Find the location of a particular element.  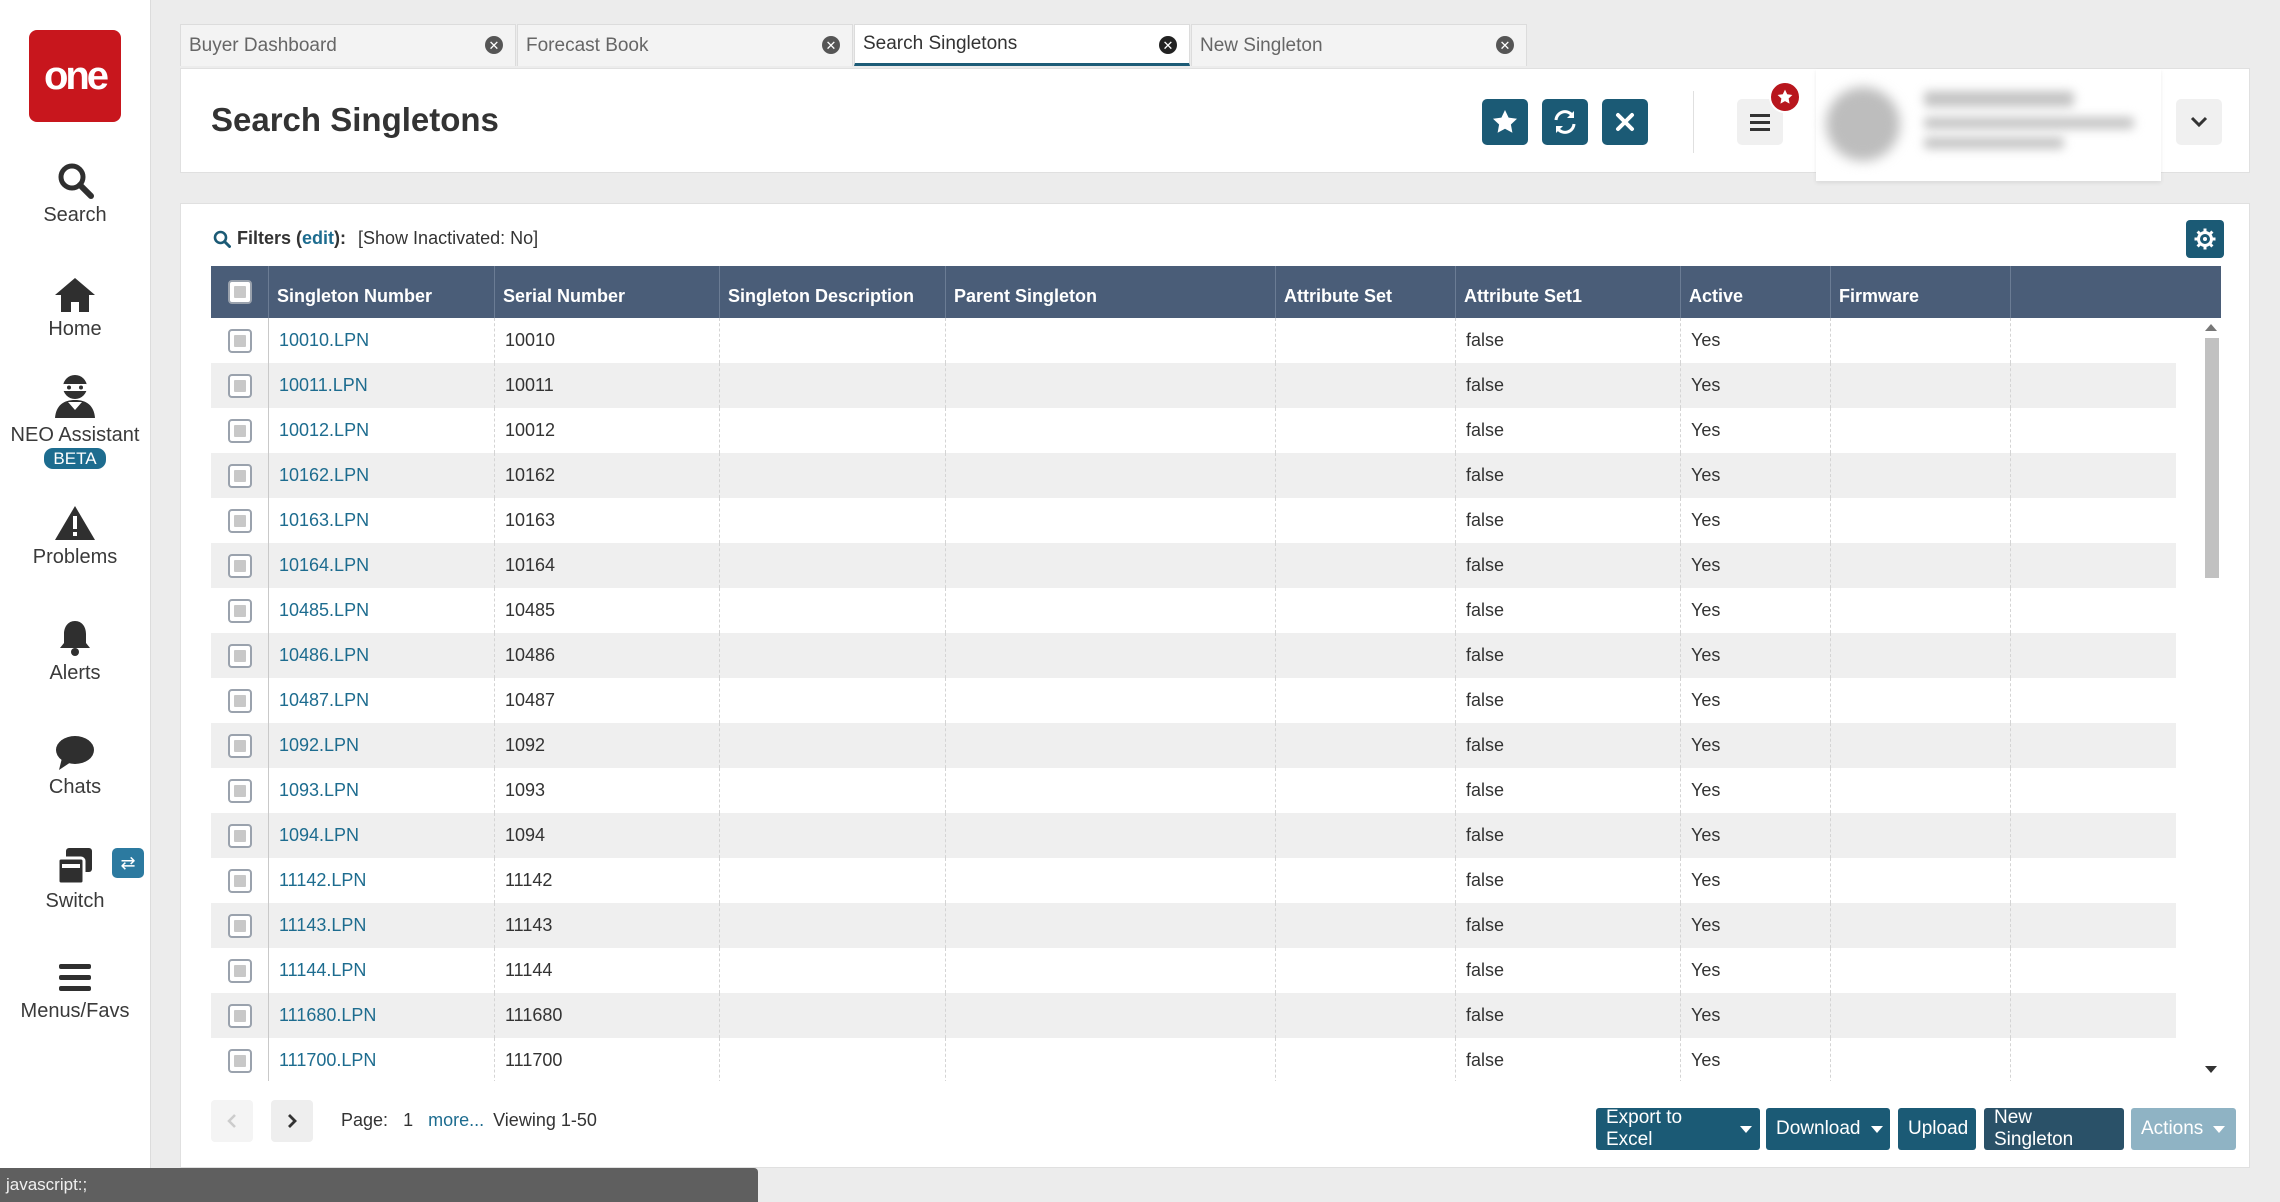

download-button: Download is located at coordinates (1828, 1129).